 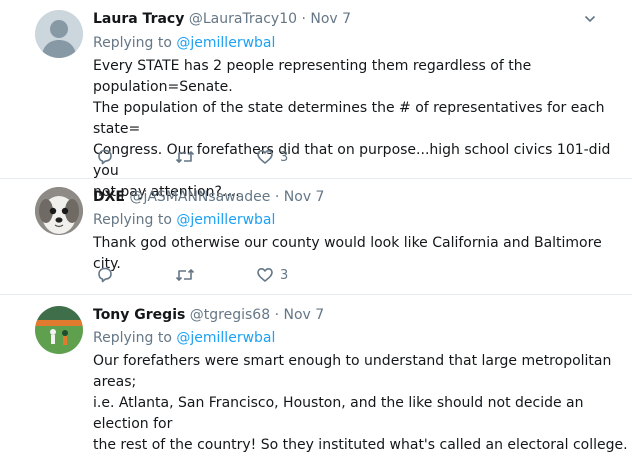 What do you see at coordinates (109, 197) in the screenshot?
I see `author-name: DXE` at bounding box center [109, 197].